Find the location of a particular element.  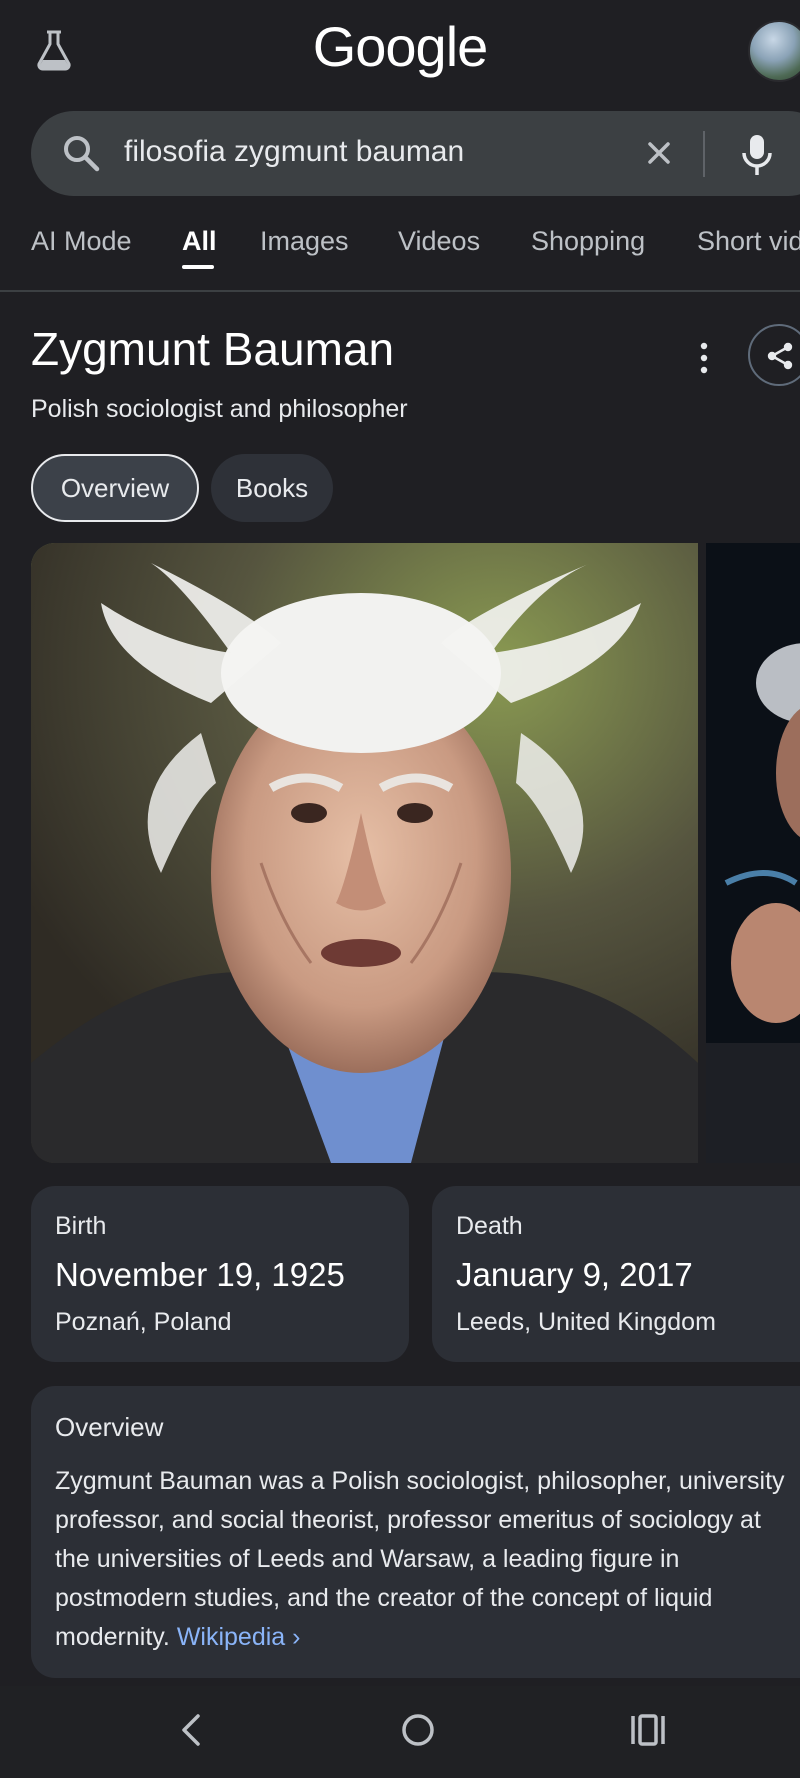

entity-photo-secondary is located at coordinates (753, 853).